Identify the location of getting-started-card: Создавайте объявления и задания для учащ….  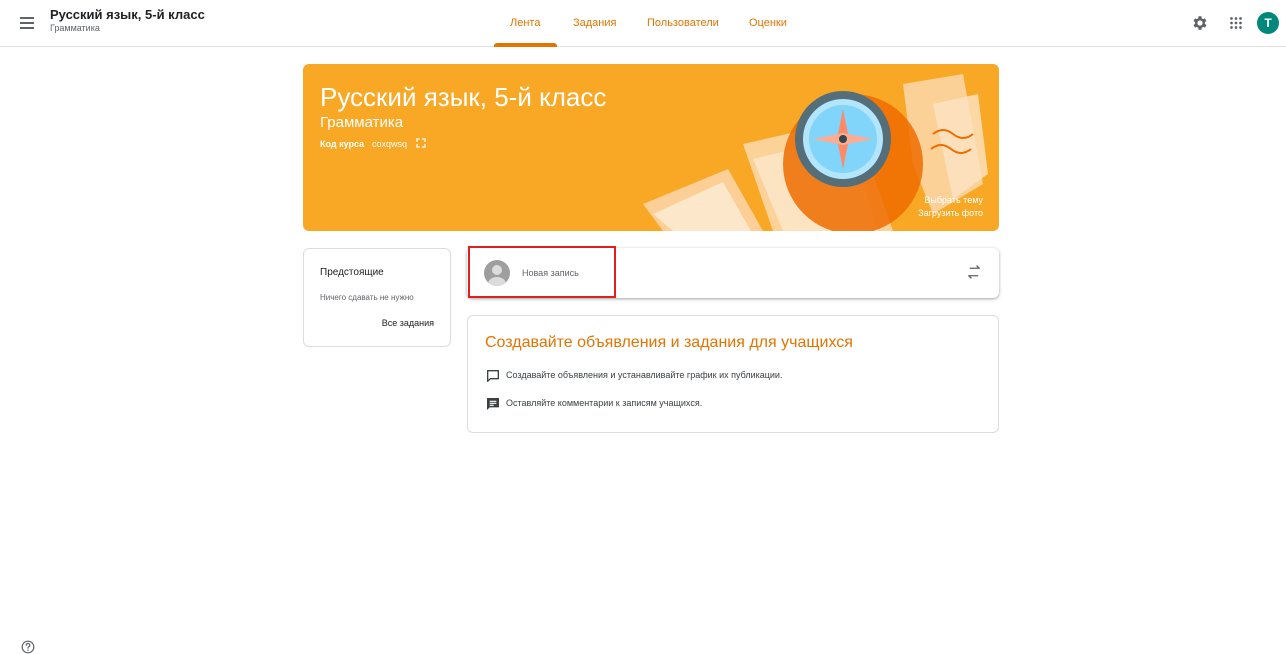
(733, 374).